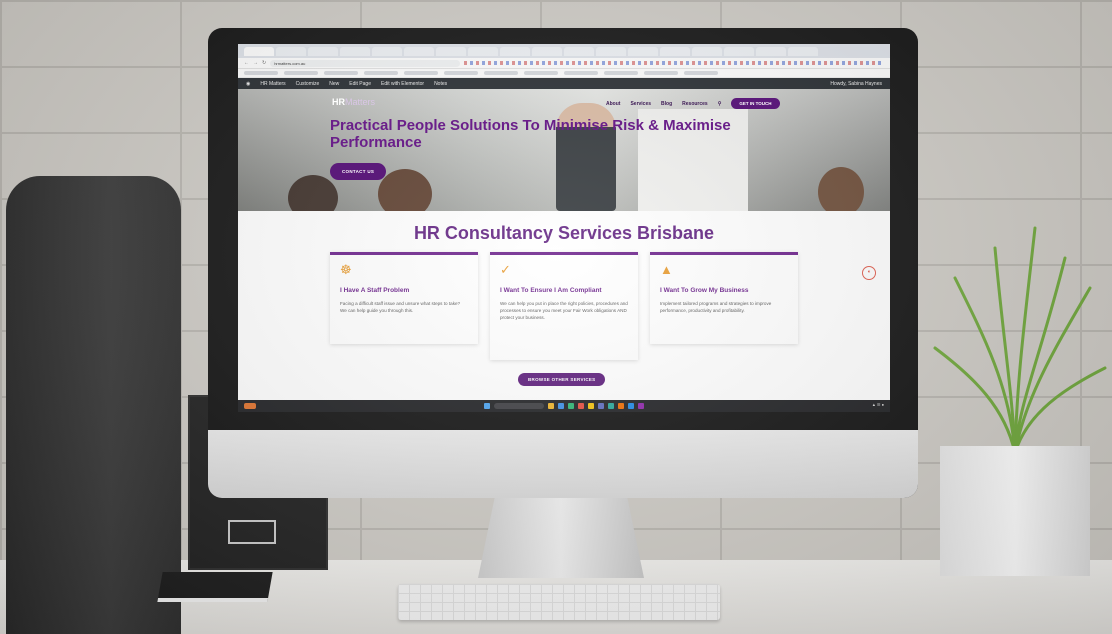  Describe the element at coordinates (666, 104) in the screenshot. I see `nav-item-blog: Blog` at that location.